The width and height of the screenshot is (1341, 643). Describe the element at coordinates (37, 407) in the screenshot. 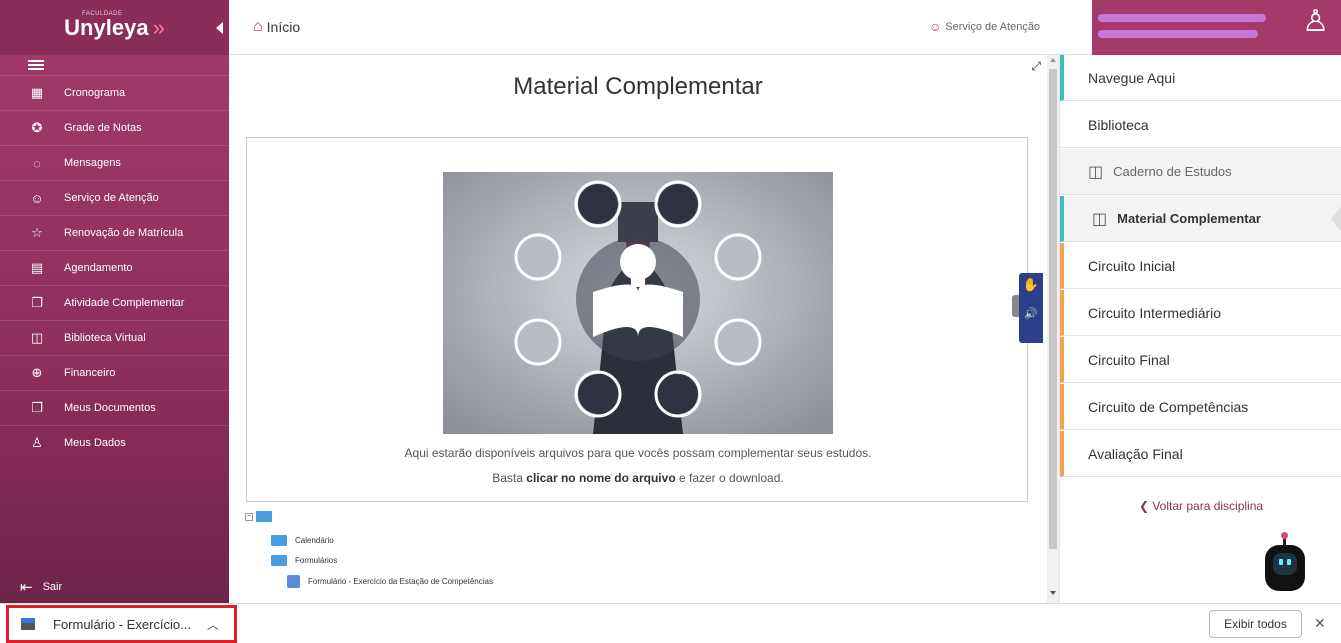

I see `documents-icon: ❐` at that location.